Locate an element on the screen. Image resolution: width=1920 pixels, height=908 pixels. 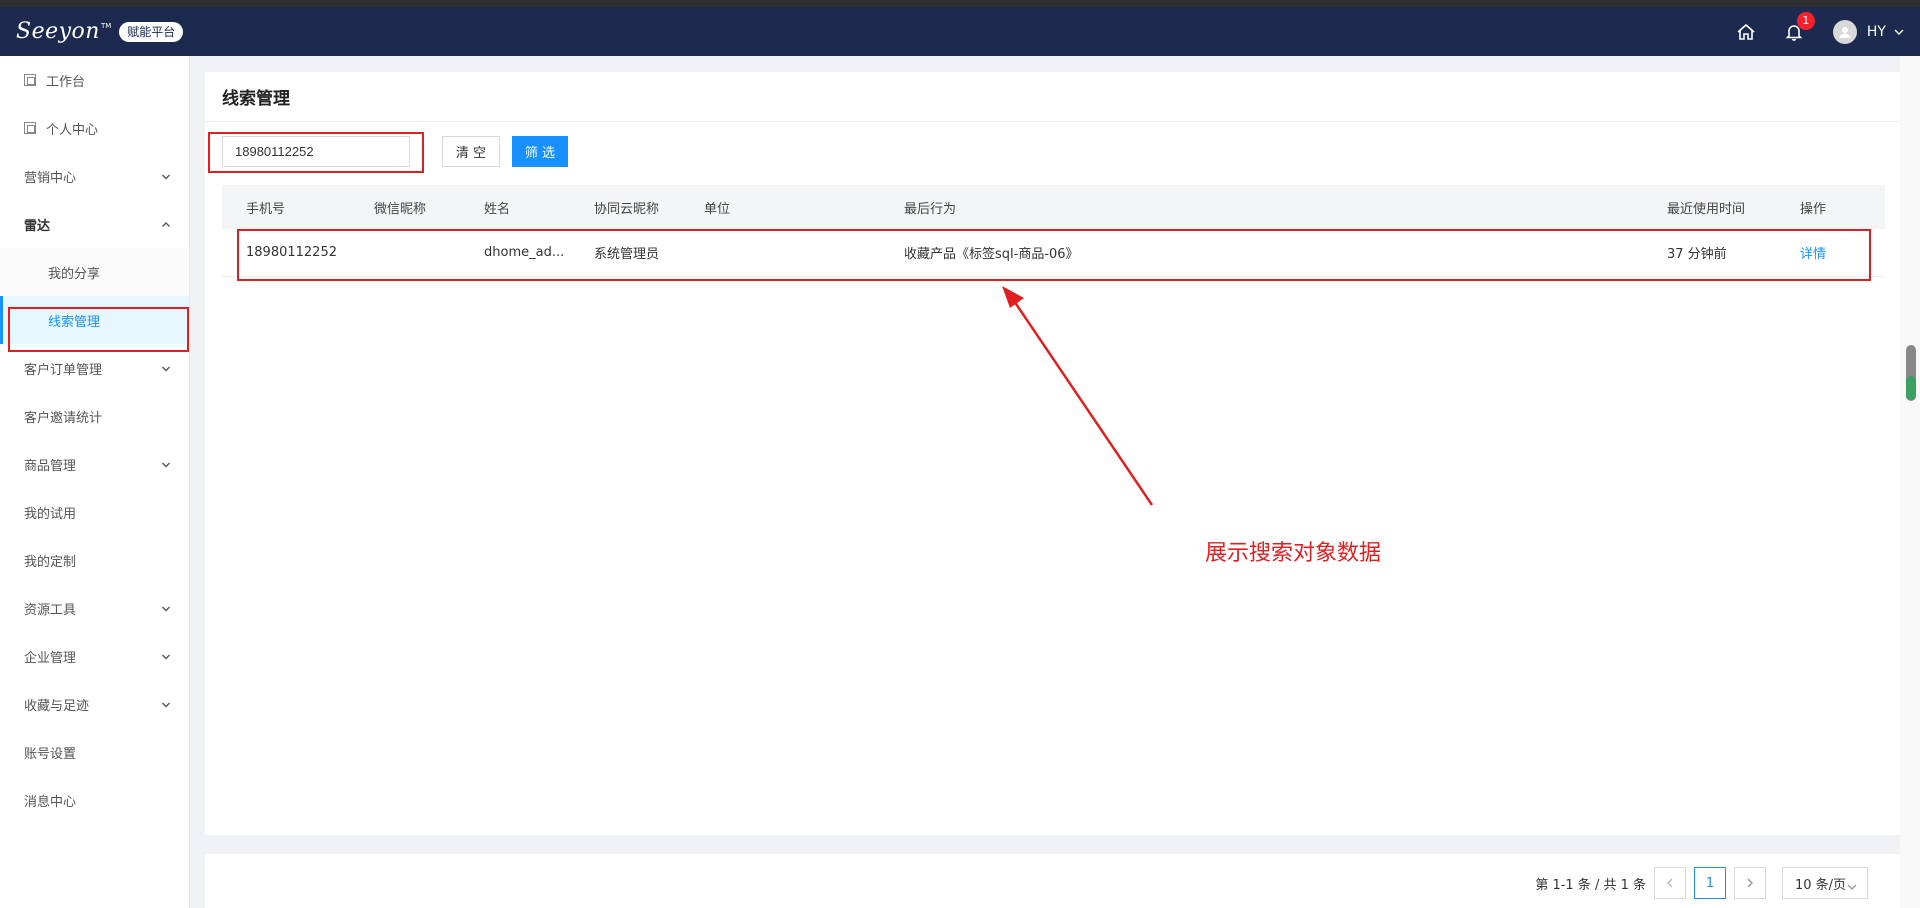
sidebar-item-label: 线索管理 is located at coordinates (74, 322).